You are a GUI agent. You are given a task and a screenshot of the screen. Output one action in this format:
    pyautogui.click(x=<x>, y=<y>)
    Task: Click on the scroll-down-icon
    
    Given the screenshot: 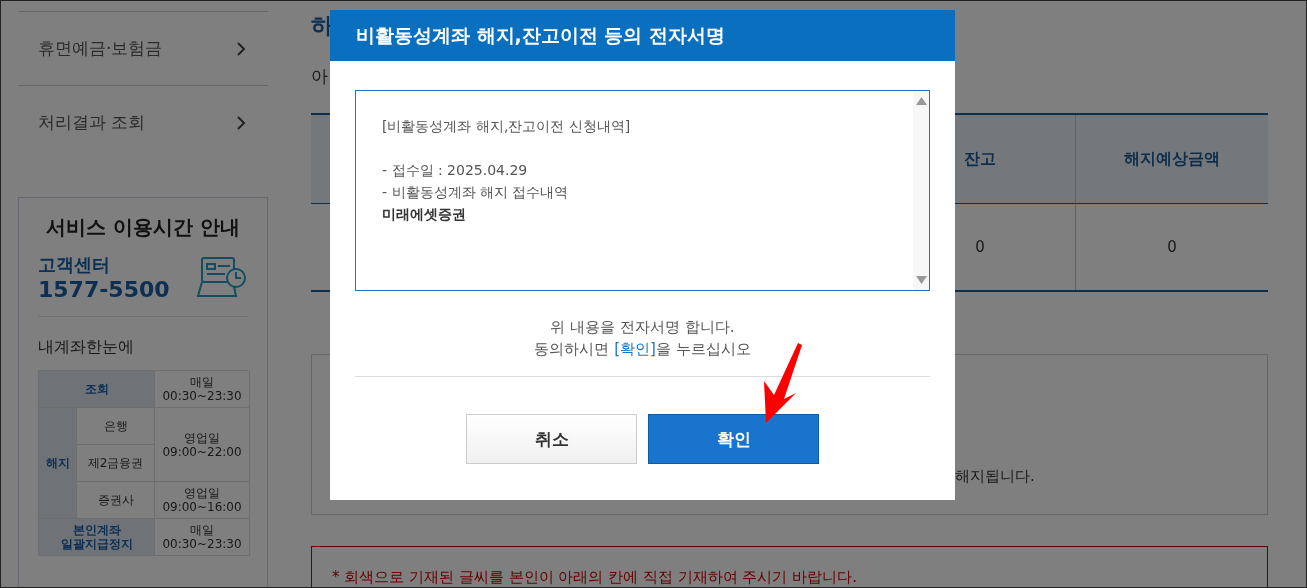 What is the action you would take?
    pyautogui.click(x=921, y=280)
    